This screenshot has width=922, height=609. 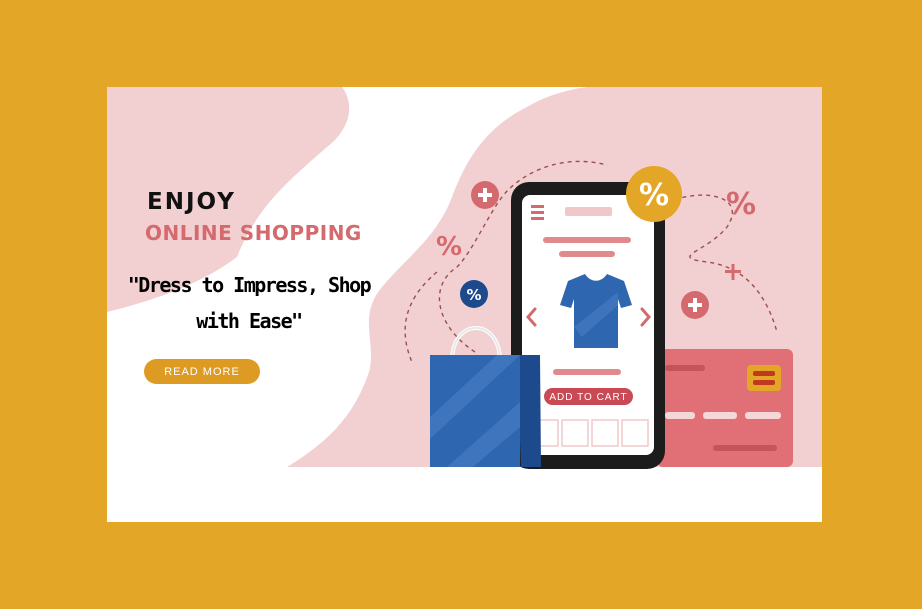 I want to click on percent-badge-blue: %, so click(x=474, y=294).